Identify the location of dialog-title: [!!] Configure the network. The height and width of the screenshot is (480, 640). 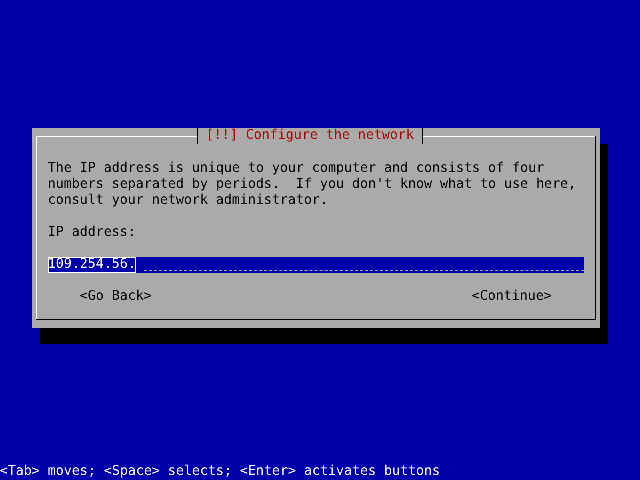
(310, 136).